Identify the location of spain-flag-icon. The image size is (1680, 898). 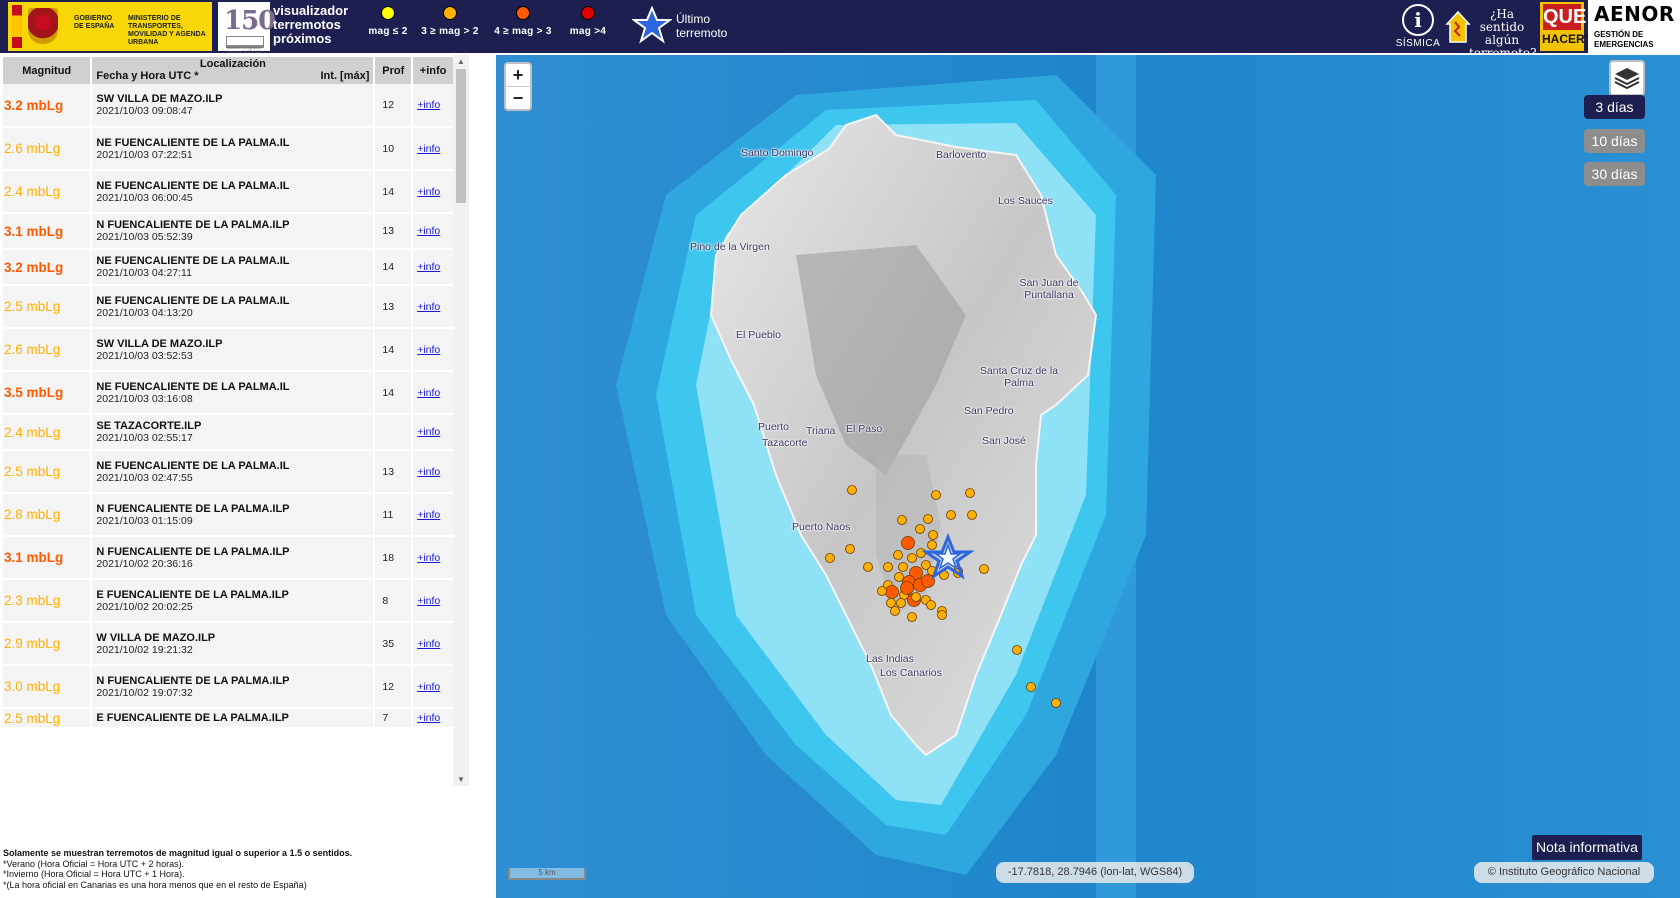
(17, 26).